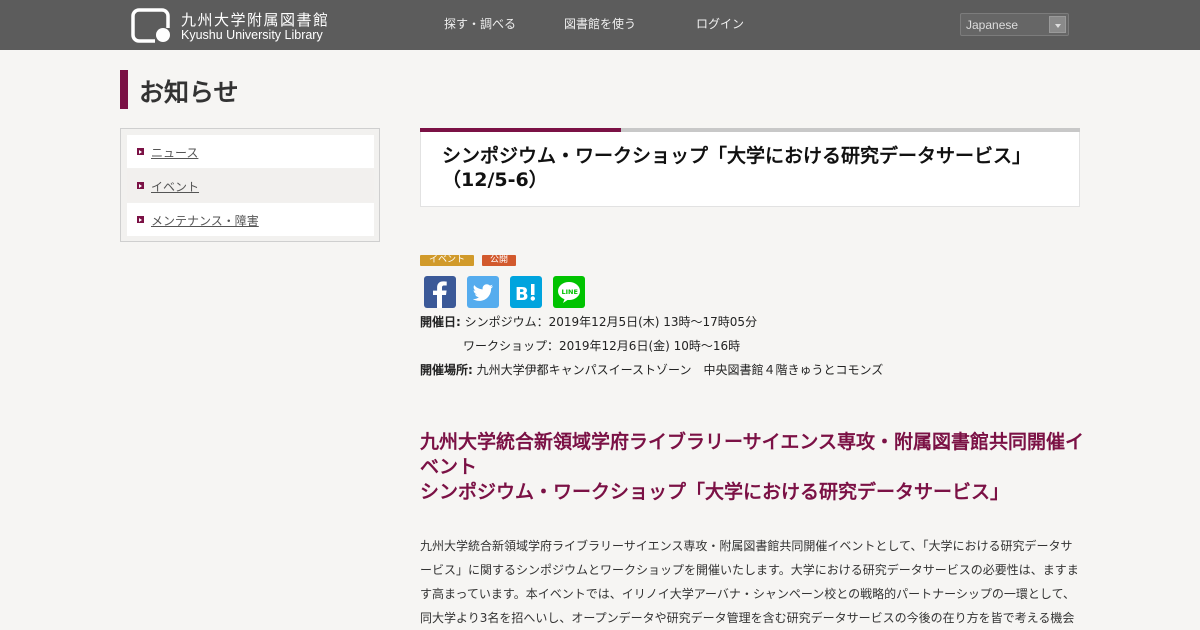 Image resolution: width=1200 pixels, height=630 pixels. I want to click on facebook-icon, so click(440, 294).